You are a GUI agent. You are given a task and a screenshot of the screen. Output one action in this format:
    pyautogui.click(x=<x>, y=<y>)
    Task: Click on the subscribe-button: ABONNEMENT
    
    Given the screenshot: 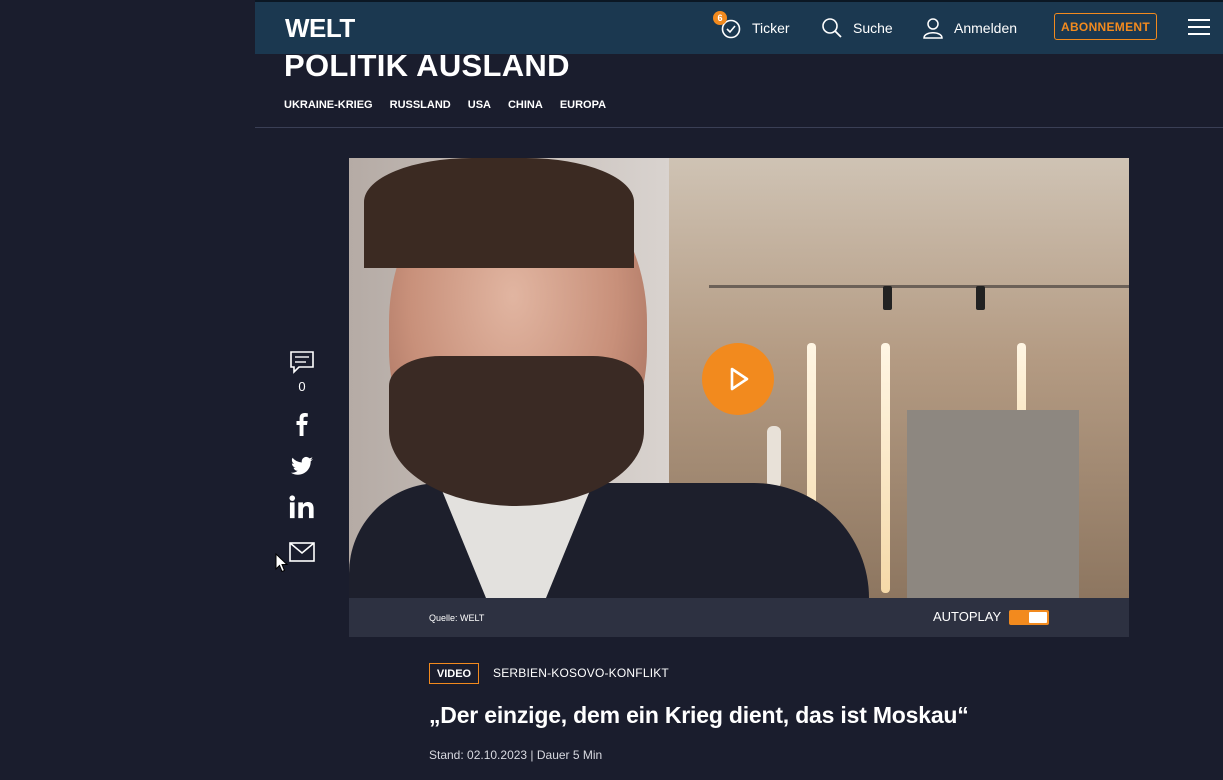 What is the action you would take?
    pyautogui.click(x=1105, y=26)
    